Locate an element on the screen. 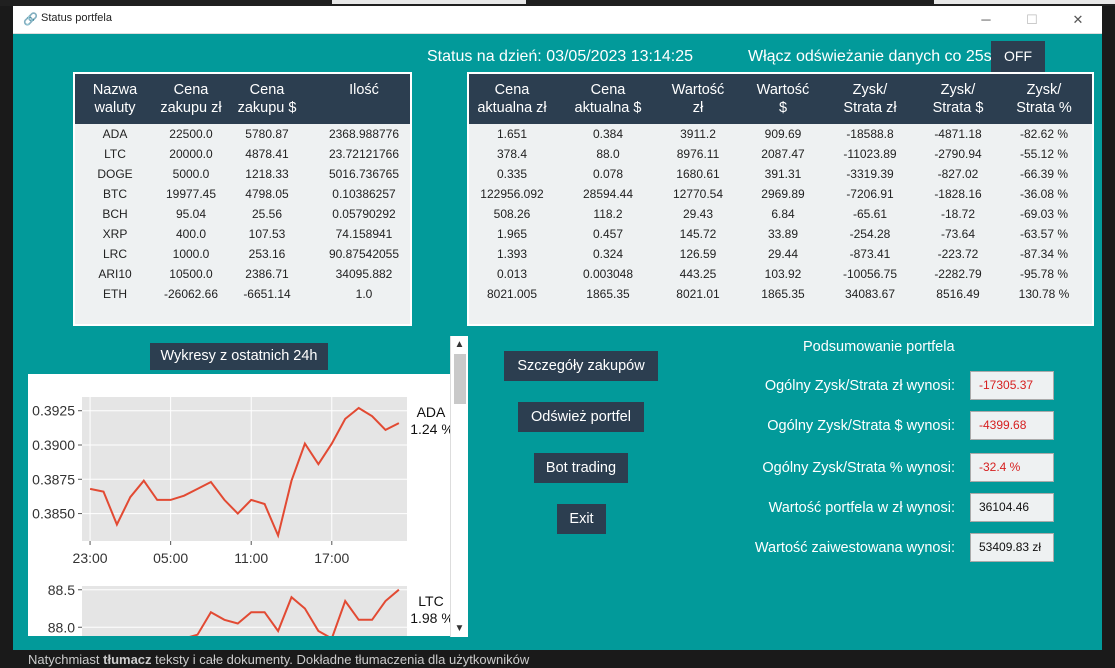  chart-scrollbar: ▲ ▼ is located at coordinates (459, 486).